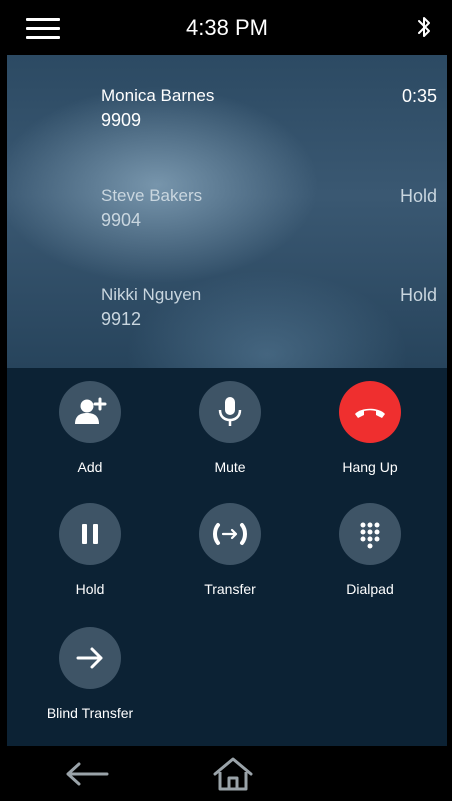 The image size is (452, 801). I want to click on hold-button: Hold, so click(90, 543).